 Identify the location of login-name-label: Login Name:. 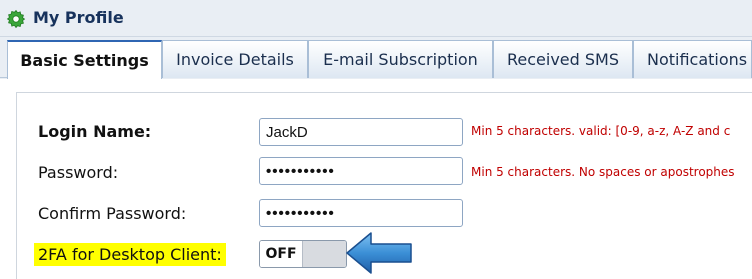
(95, 131).